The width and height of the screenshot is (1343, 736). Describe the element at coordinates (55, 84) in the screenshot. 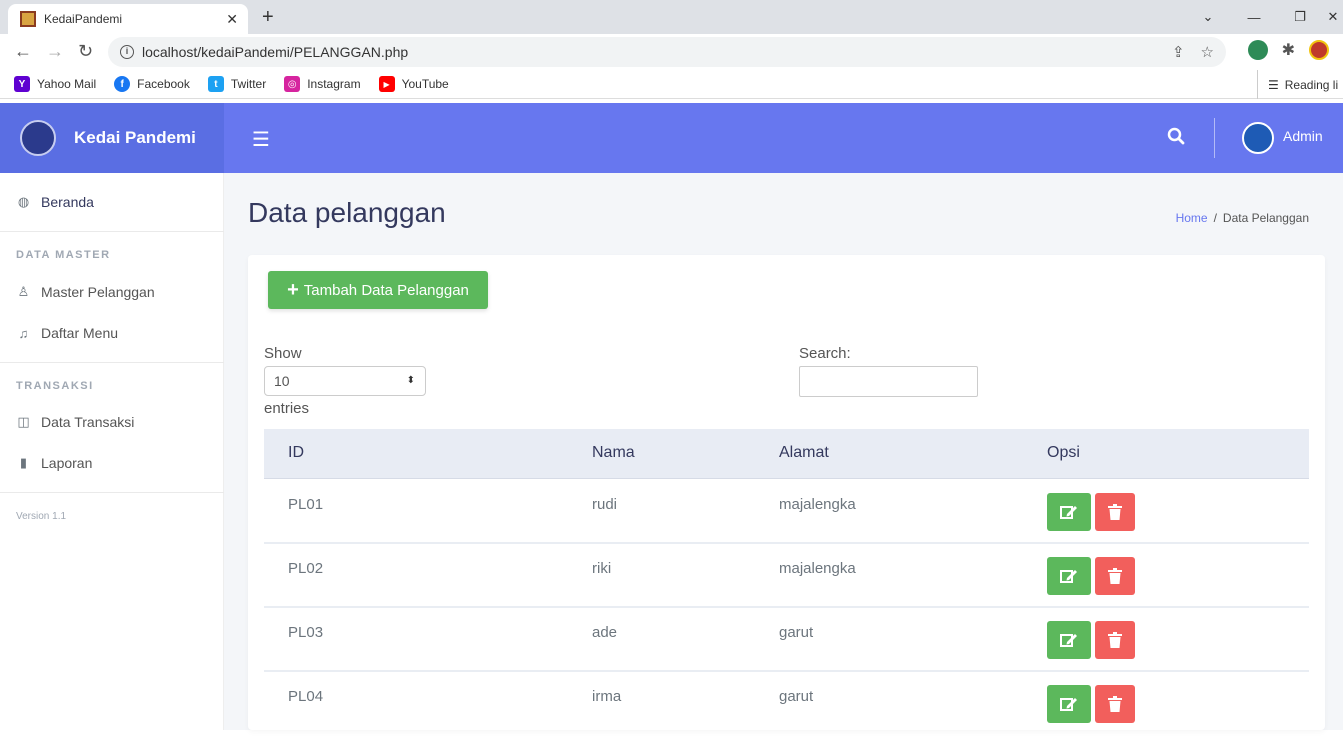

I see `bookmark-yahoo-mail: Y Yahoo Mail` at that location.